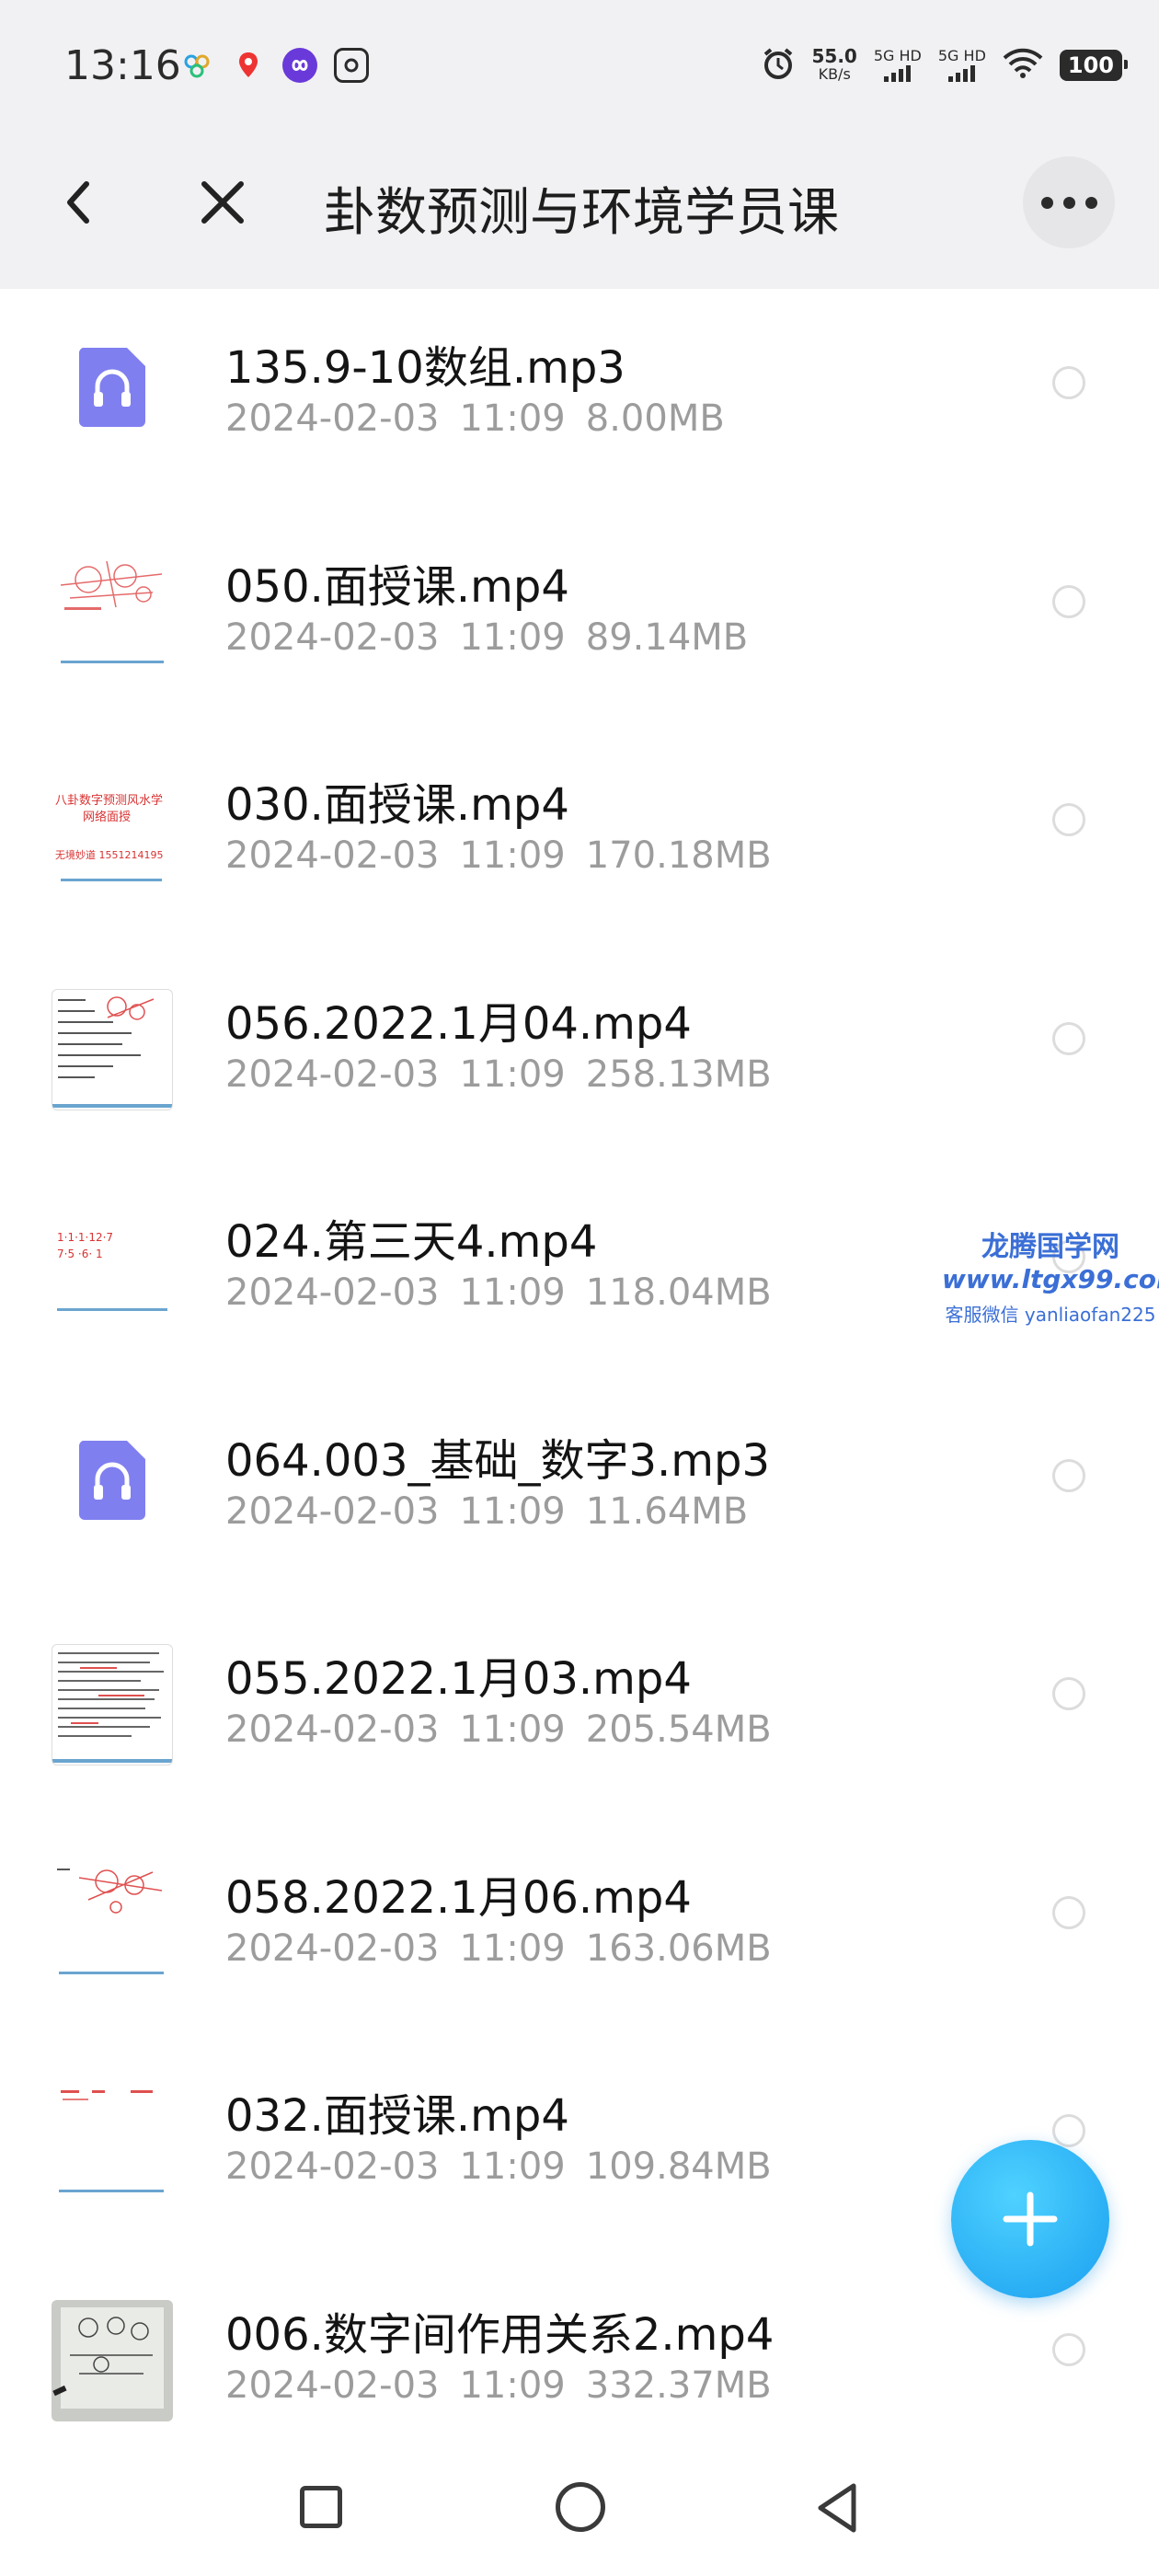 The height and width of the screenshot is (2576, 1159). What do you see at coordinates (778, 65) in the screenshot?
I see `alarm-clock-icon` at bounding box center [778, 65].